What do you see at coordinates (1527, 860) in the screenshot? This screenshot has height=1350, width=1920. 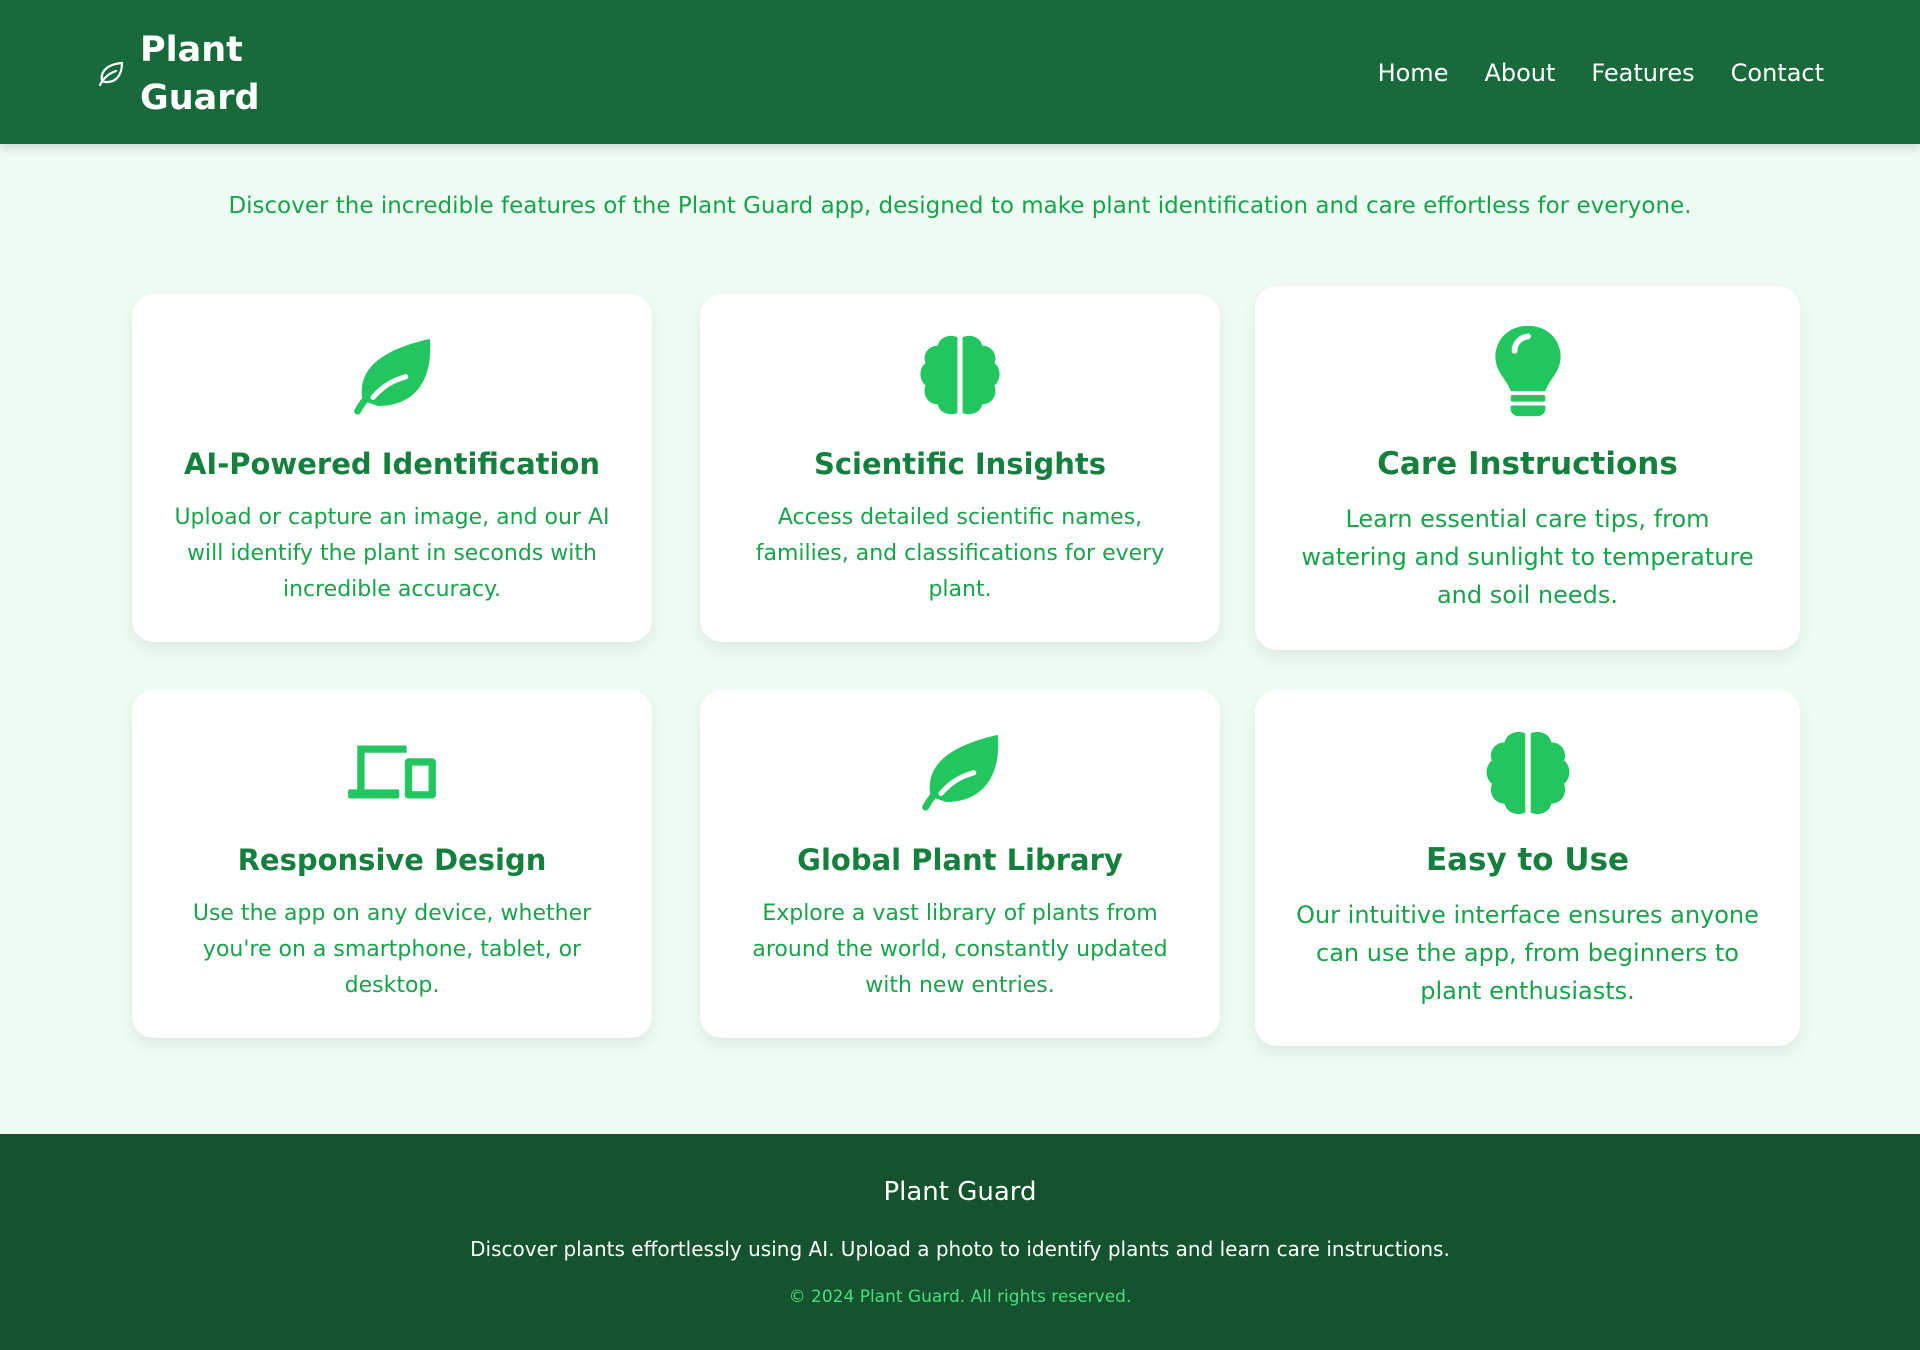 I see `feature-title: Easy to Use` at bounding box center [1527, 860].